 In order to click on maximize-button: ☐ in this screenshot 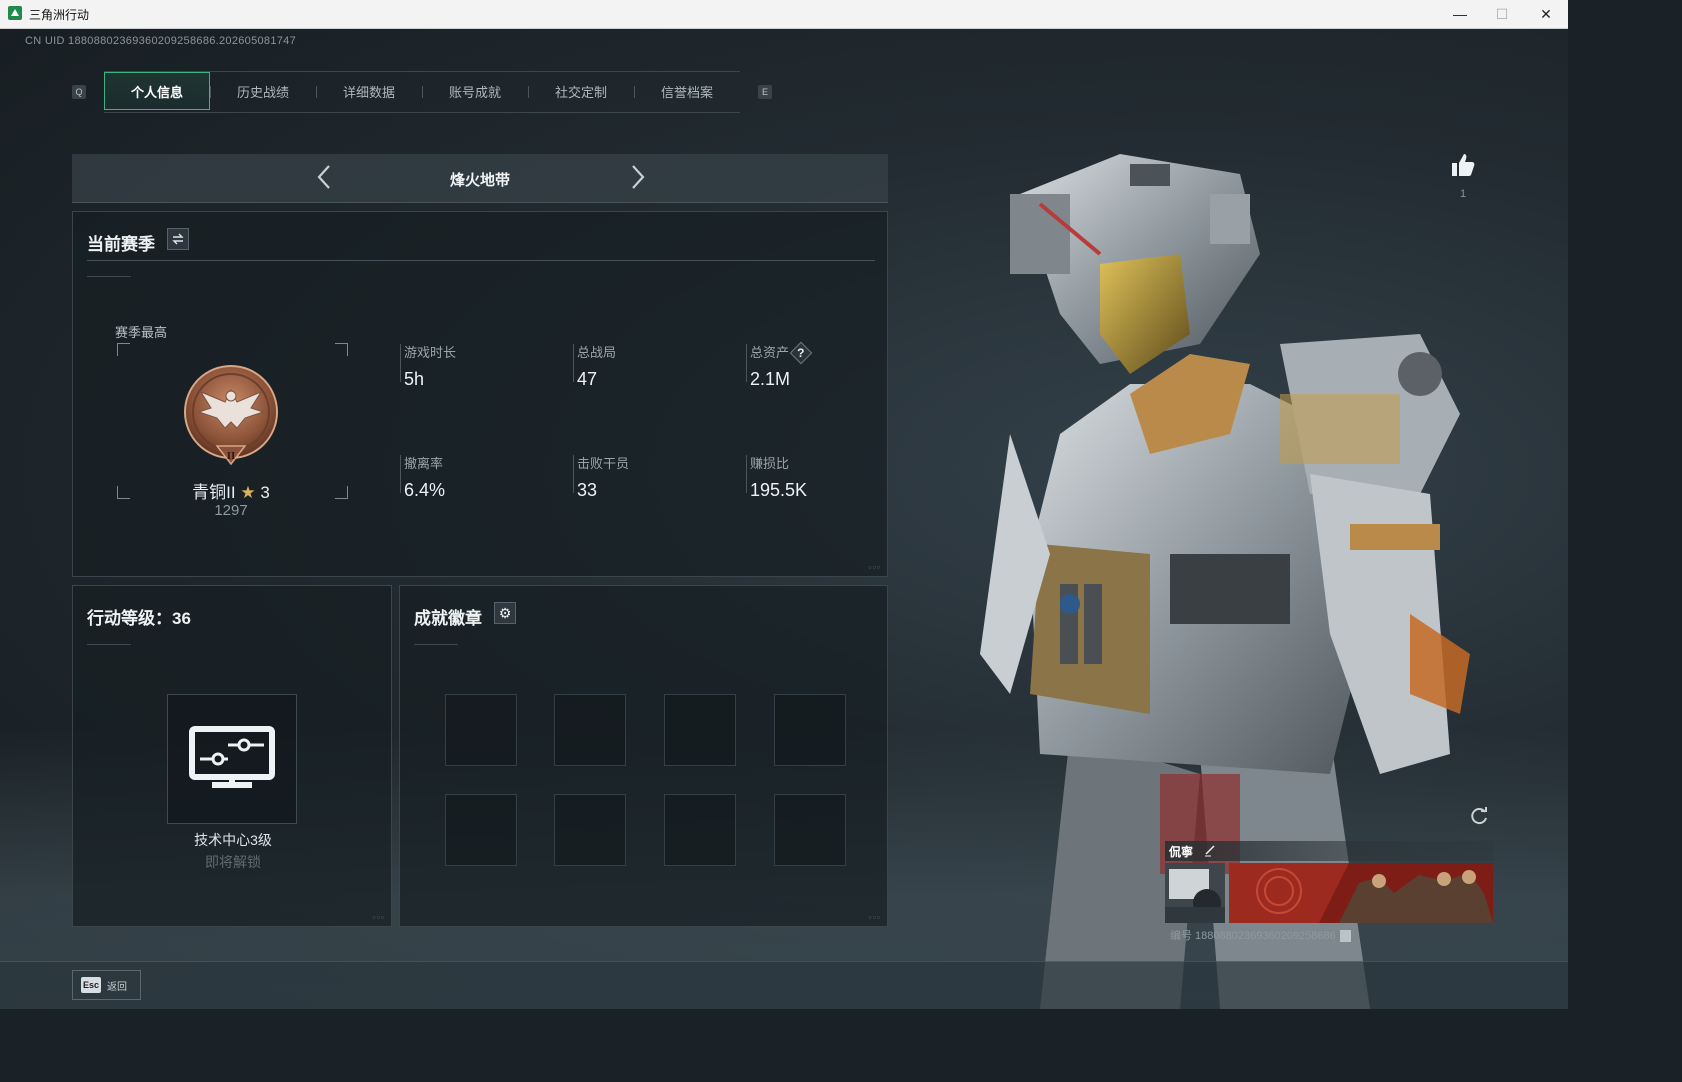, I will do `click(1502, 14)`.